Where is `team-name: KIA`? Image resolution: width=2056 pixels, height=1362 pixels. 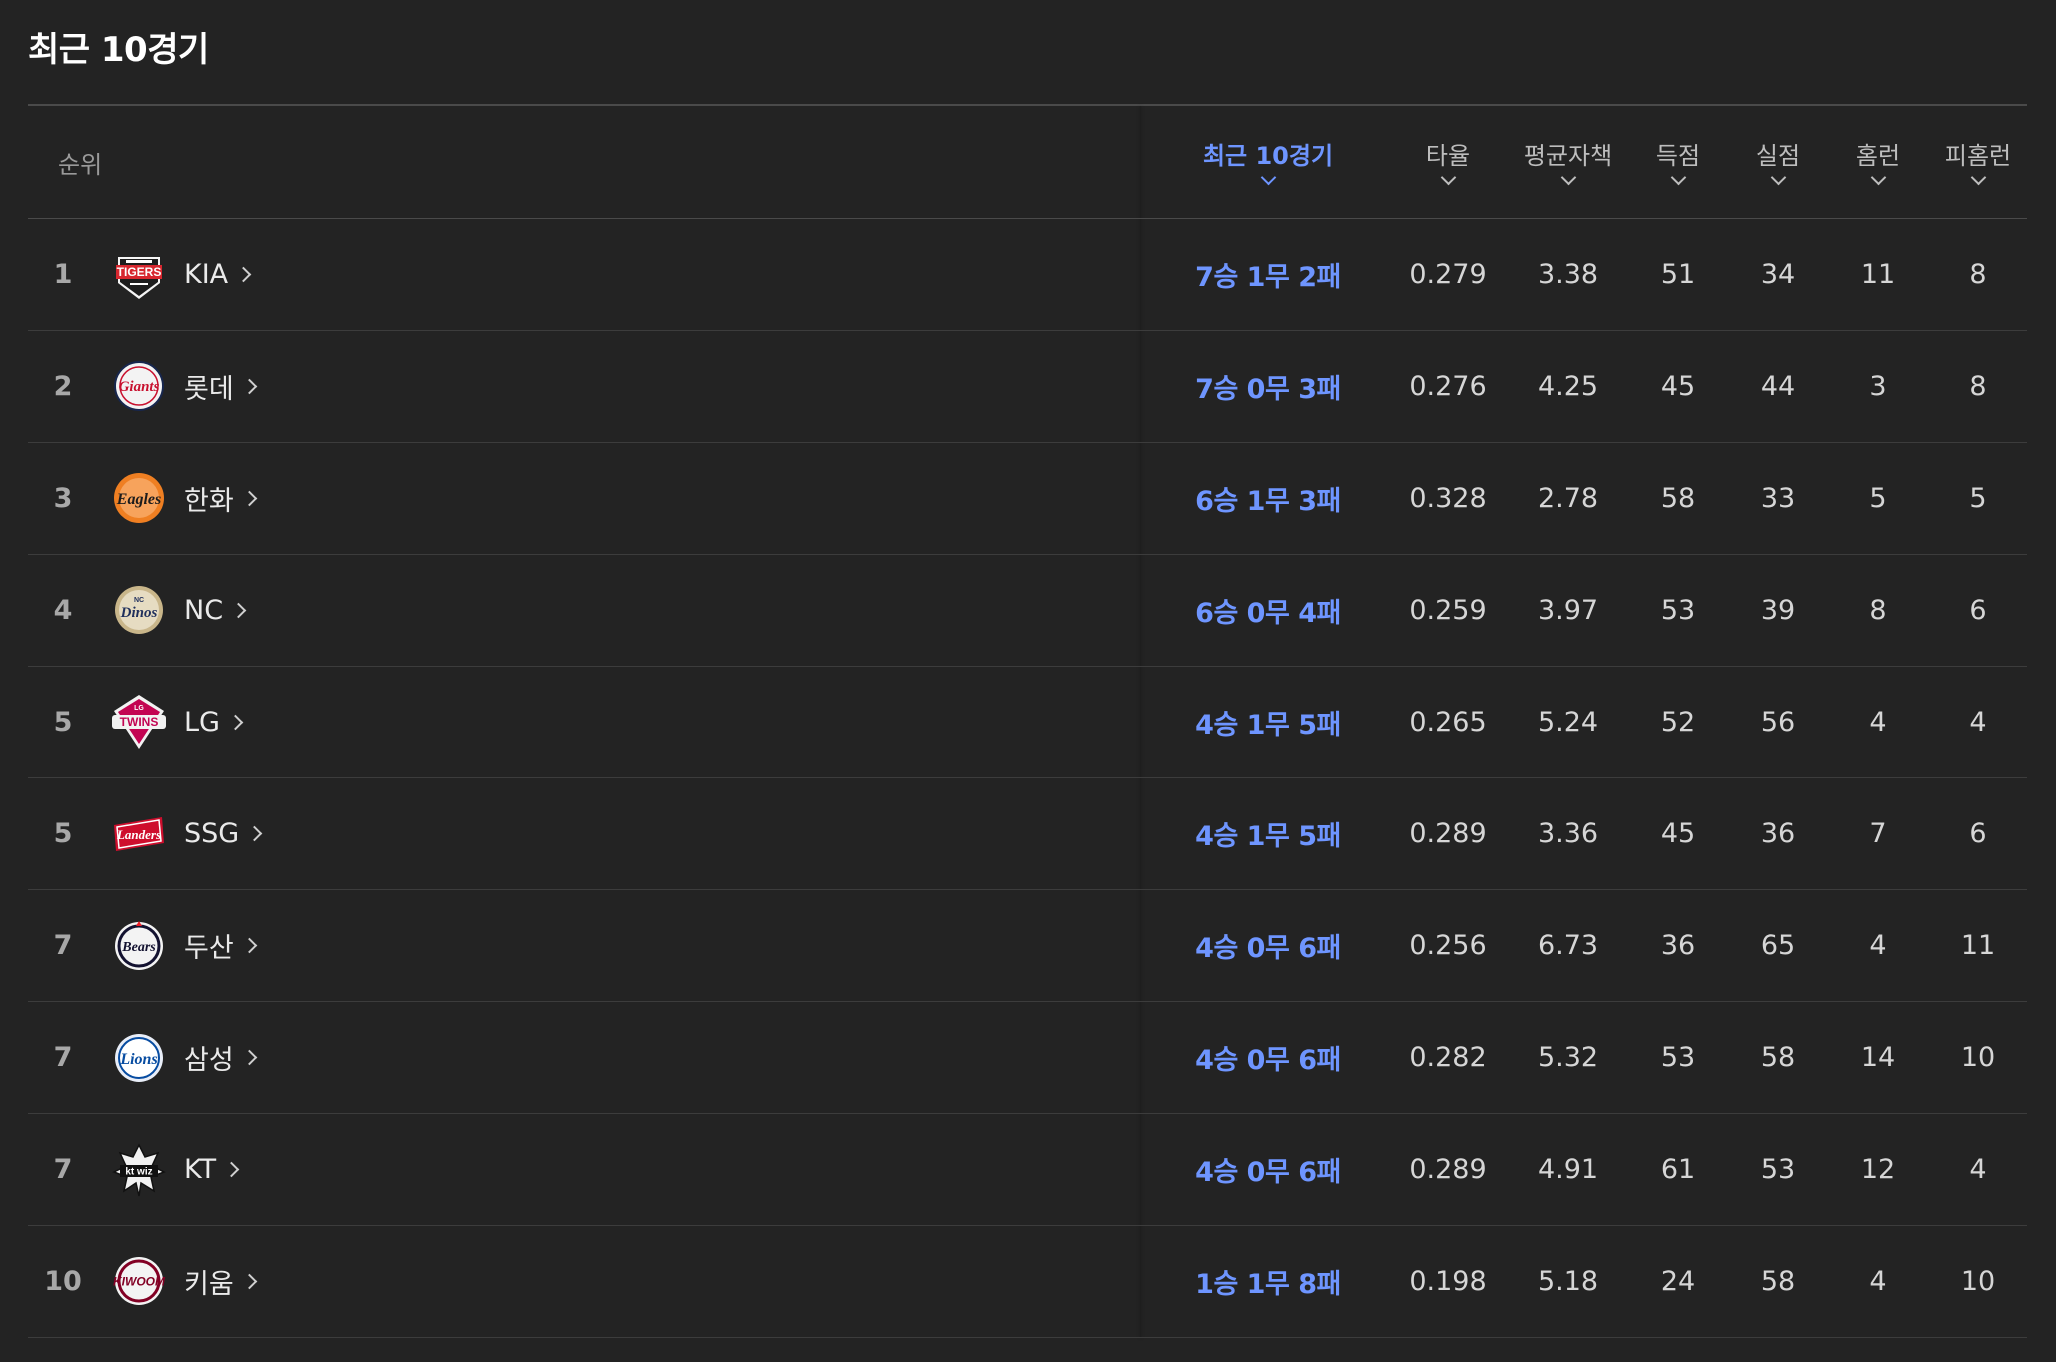 team-name: KIA is located at coordinates (218, 274).